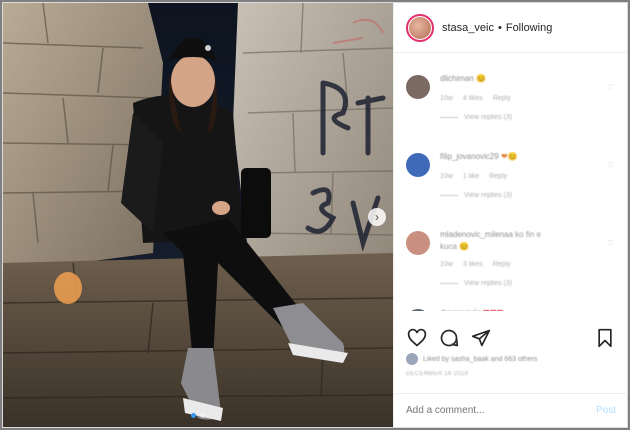 The image size is (630, 430). What do you see at coordinates (493, 309) in the screenshot?
I see `comment-text: ❤❤❤` at bounding box center [493, 309].